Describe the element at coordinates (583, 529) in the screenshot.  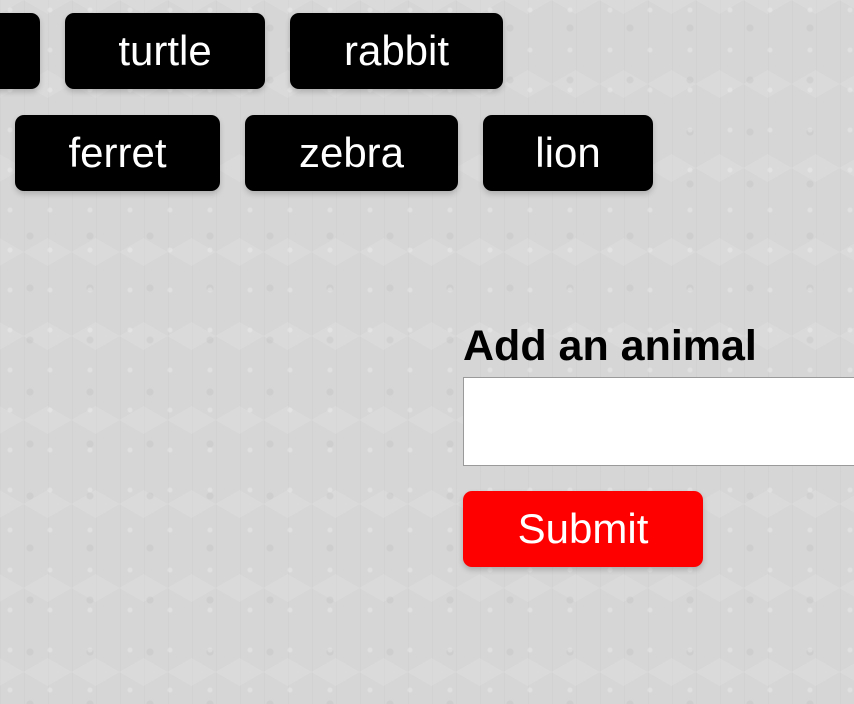
I see `submit-button: Submit` at that location.